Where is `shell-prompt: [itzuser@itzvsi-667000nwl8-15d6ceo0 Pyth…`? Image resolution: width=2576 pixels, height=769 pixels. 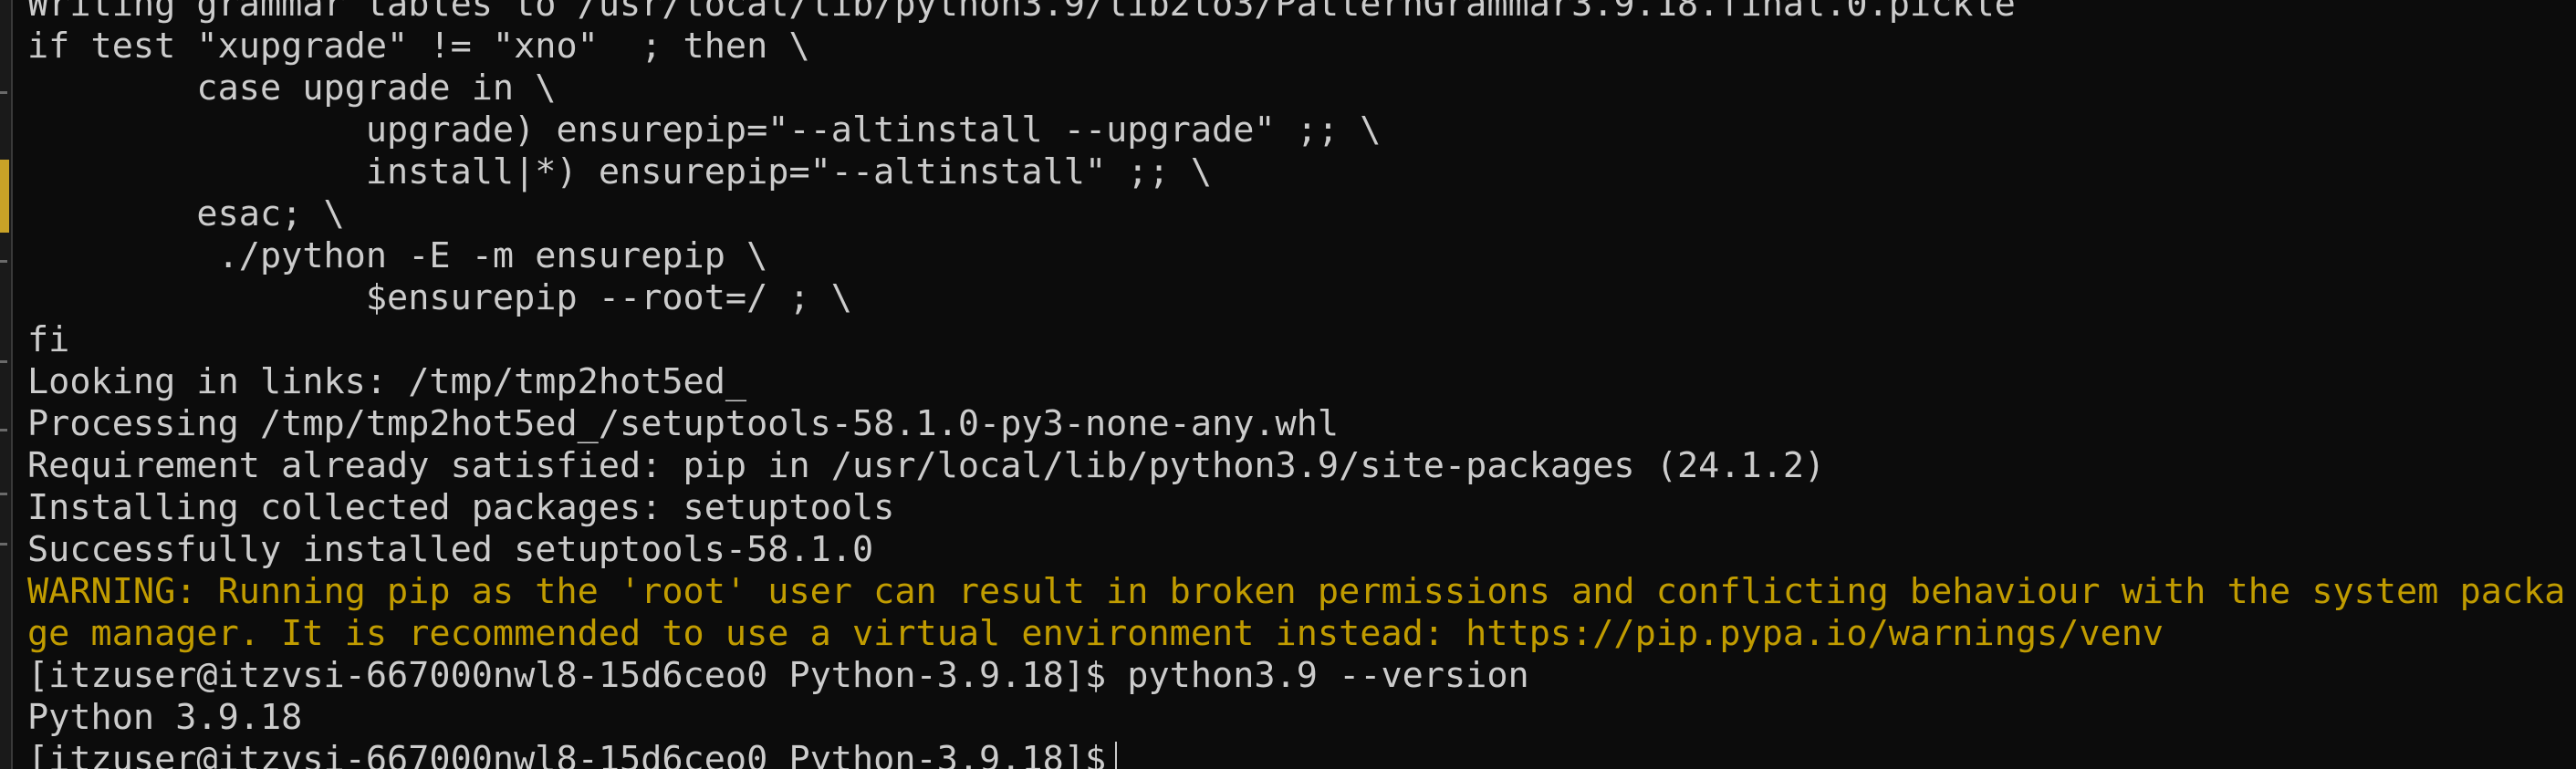
shell-prompt: [itzuser@itzvsi-667000nwl8-15d6ceo0 Pyth… is located at coordinates (567, 754).